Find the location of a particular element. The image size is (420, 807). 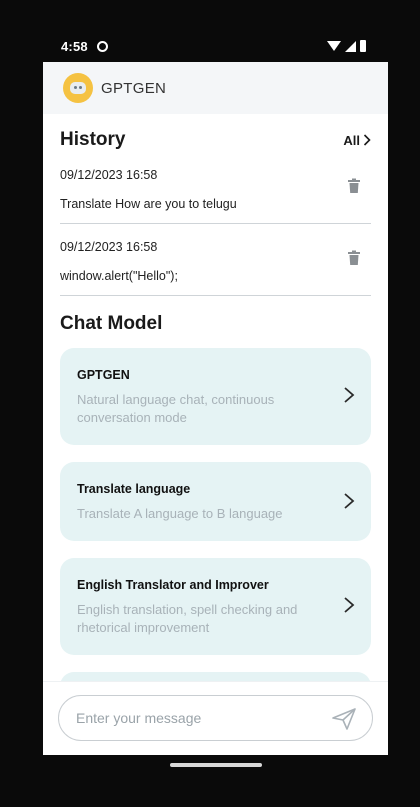

chat-model-title: Chat Model is located at coordinates (111, 323).